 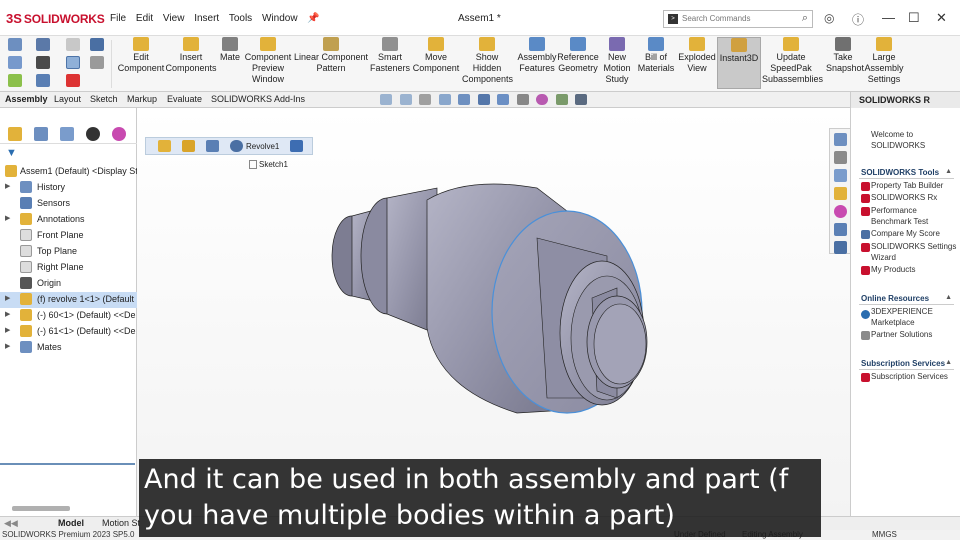 I want to click on undo-icon, so click(x=73, y=44).